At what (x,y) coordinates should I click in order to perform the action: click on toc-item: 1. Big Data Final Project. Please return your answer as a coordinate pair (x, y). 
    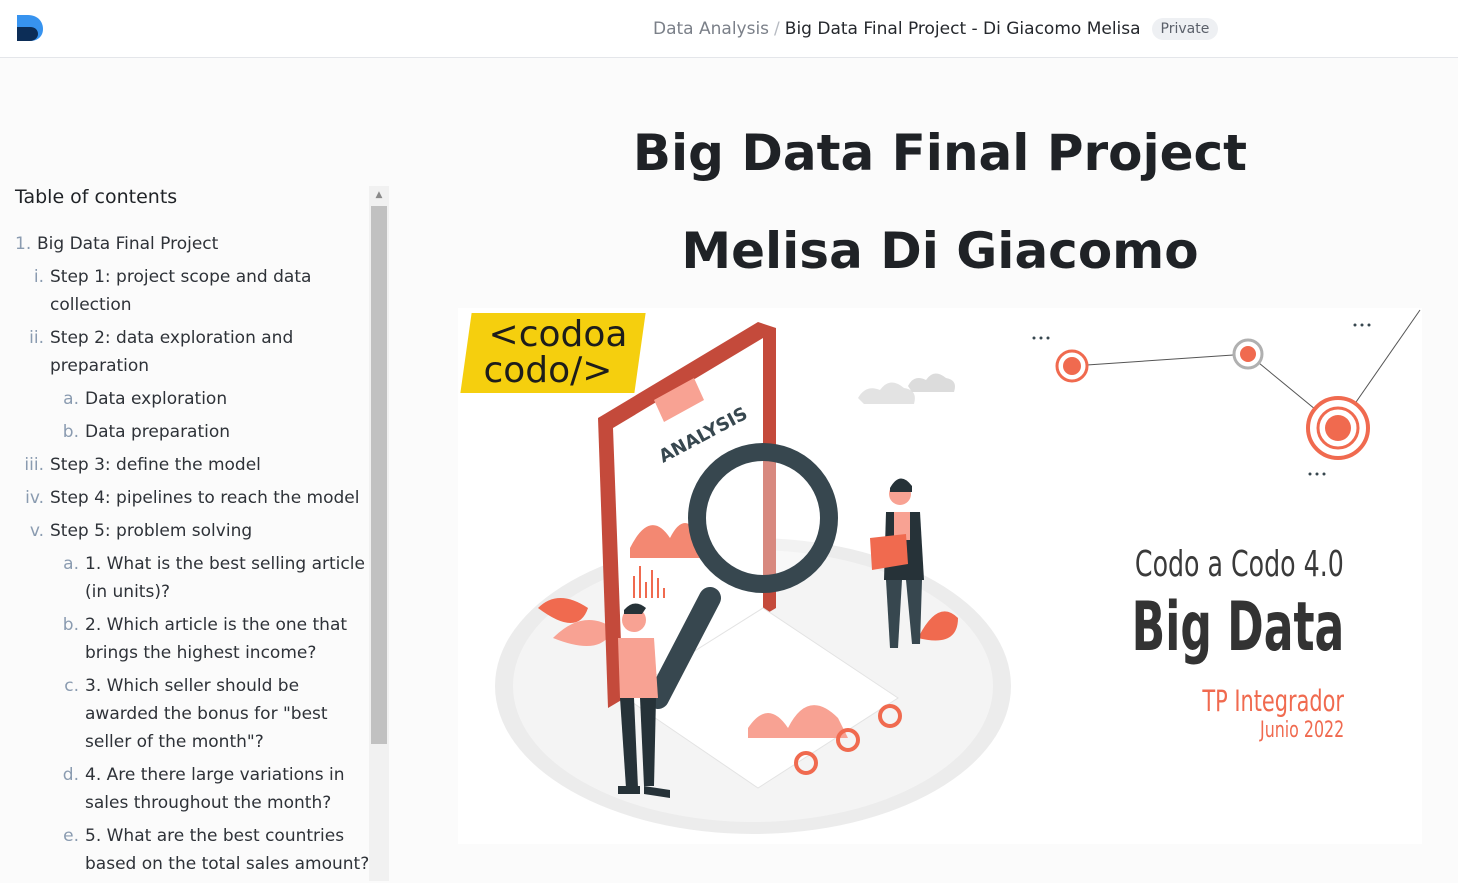
    Looking at the image, I should click on (195, 244).